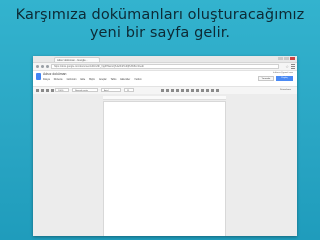 The width and height of the screenshot is (320, 240). Describe the element at coordinates (37, 90) in the screenshot. I see `print-icon` at that location.